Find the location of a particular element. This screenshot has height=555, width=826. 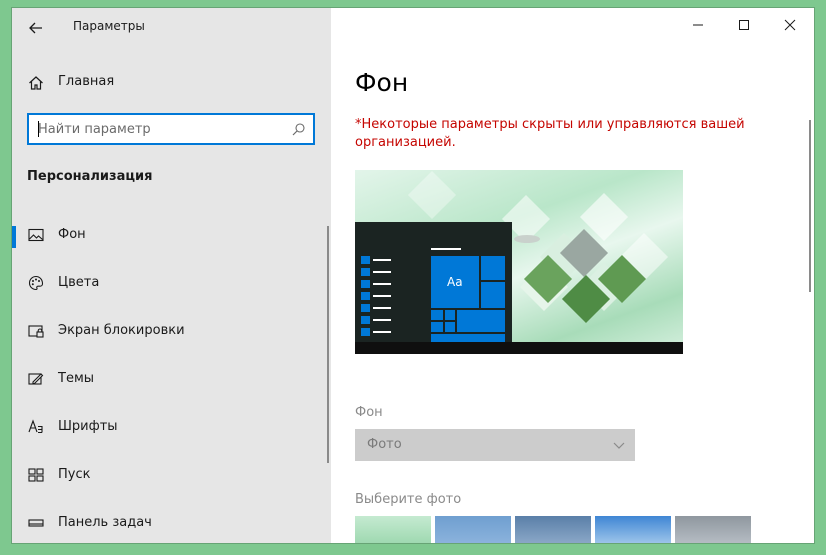

lock-screen-icon is located at coordinates (36, 331).